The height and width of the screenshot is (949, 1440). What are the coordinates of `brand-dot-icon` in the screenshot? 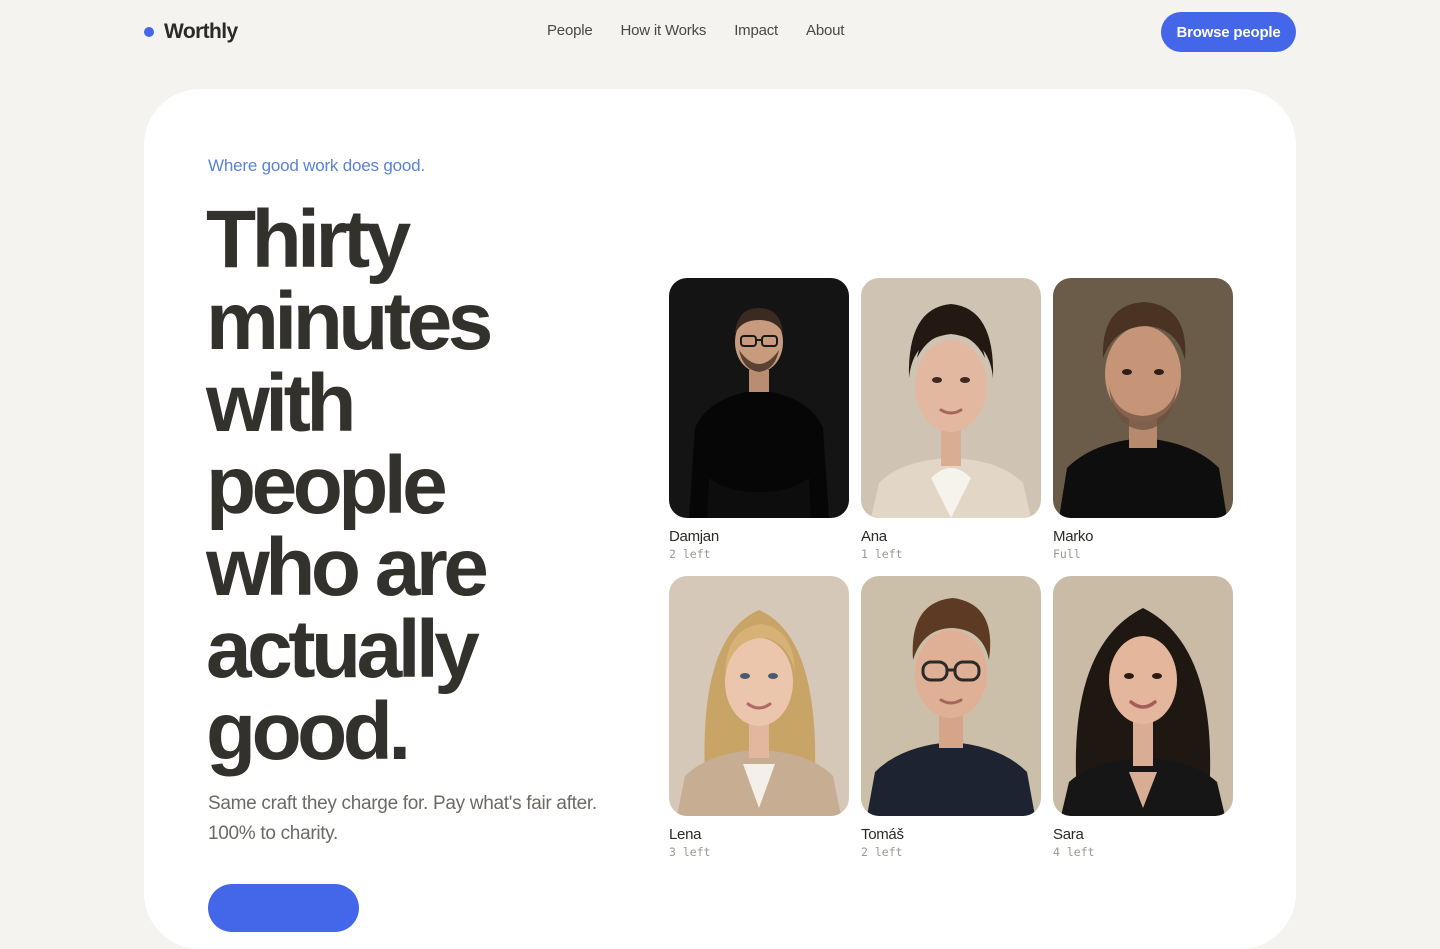 It's located at (149, 32).